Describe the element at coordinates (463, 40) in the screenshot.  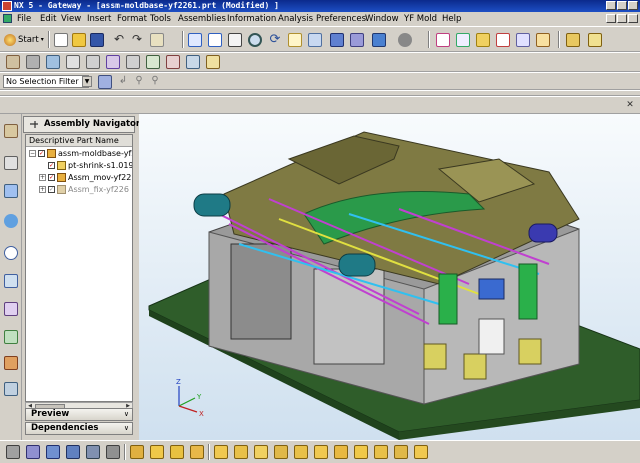
I see `snap-point-icon` at that location.